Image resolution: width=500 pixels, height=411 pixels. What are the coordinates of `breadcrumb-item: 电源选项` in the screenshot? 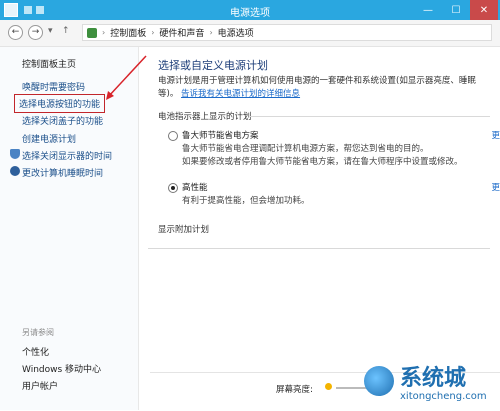 It's located at (236, 32).